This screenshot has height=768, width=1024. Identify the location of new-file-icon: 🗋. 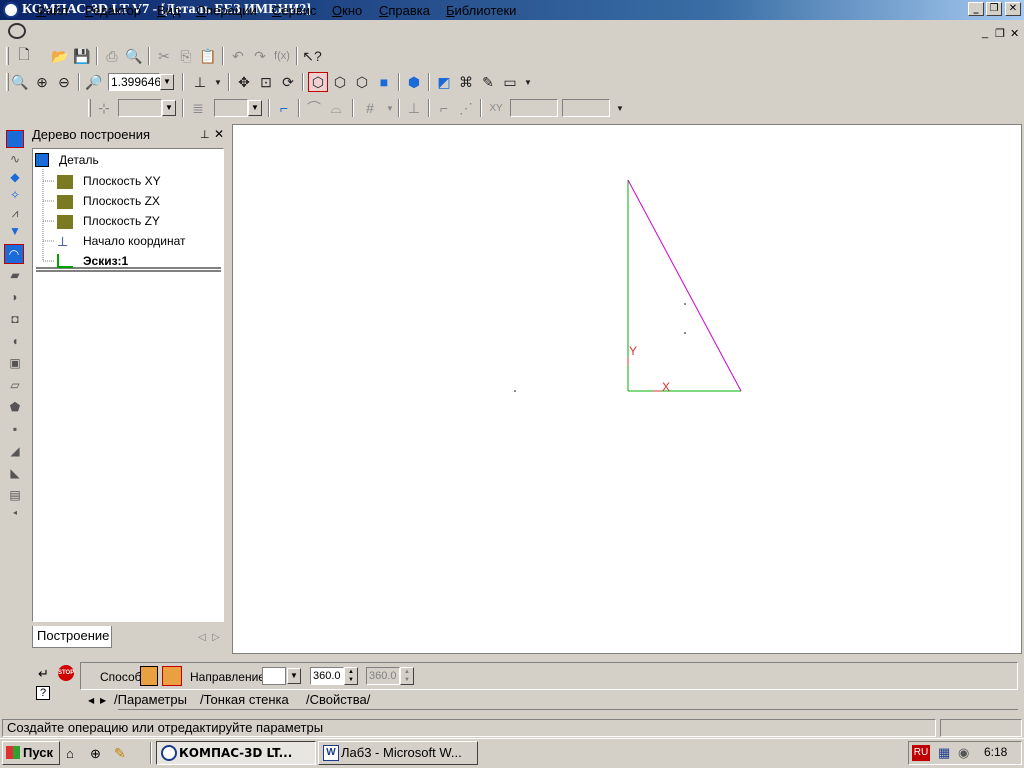
(24, 56).